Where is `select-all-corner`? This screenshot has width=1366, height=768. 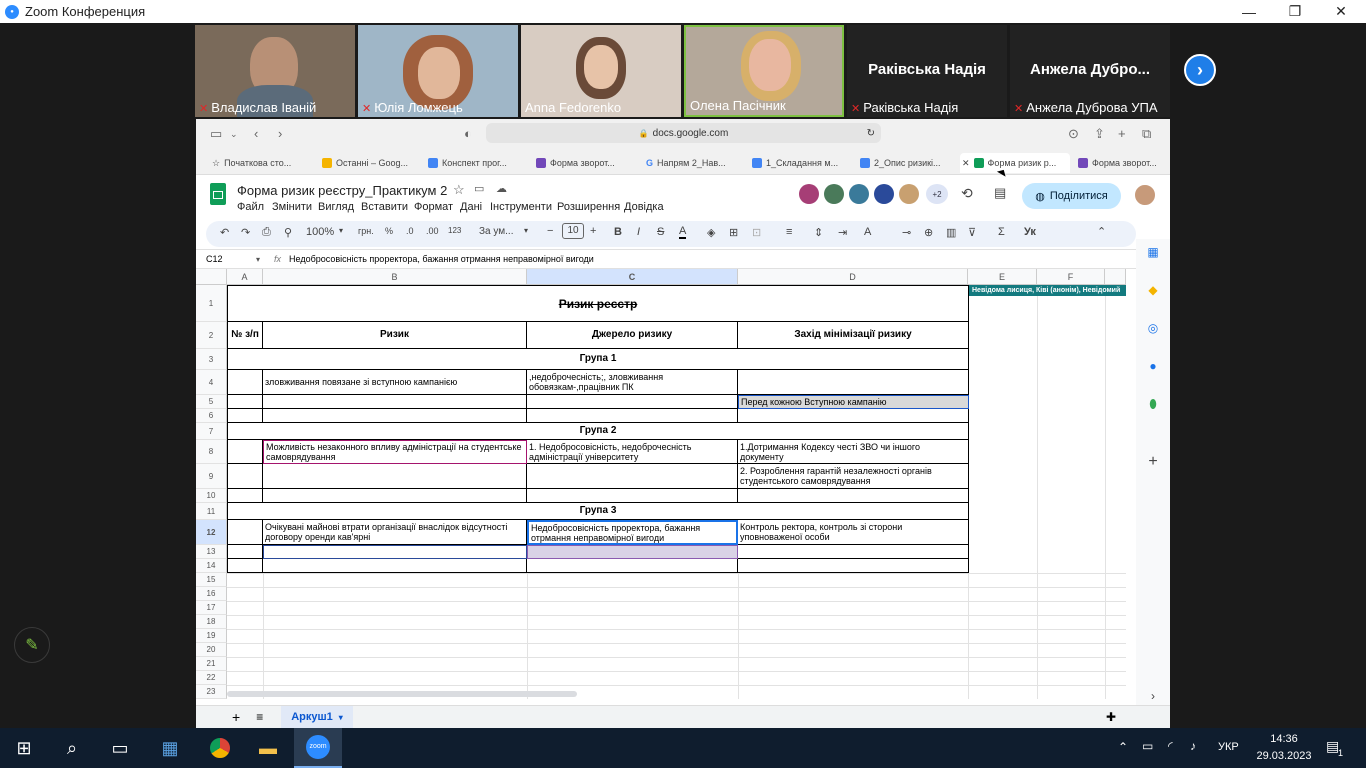
select-all-corner is located at coordinates (211, 277).